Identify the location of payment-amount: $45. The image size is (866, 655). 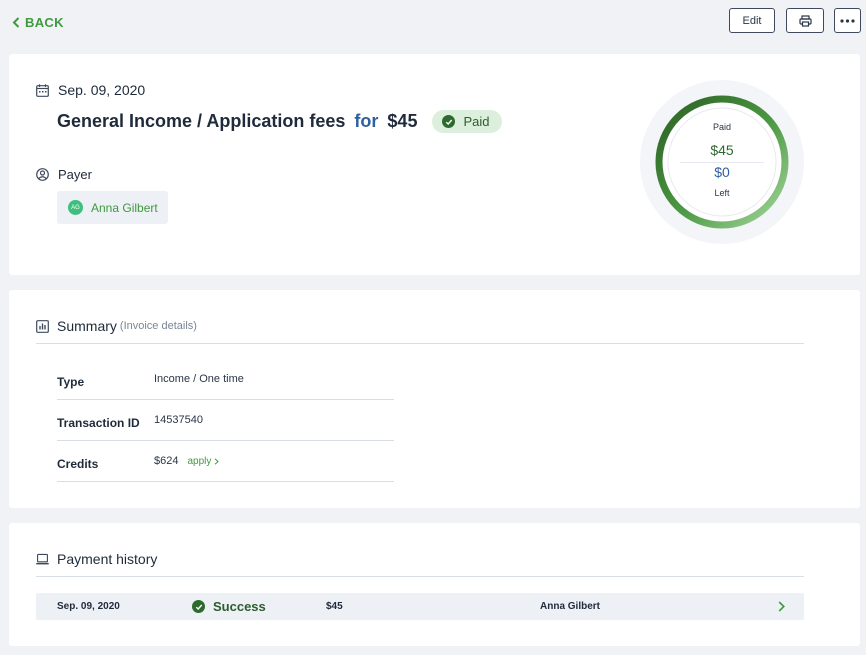
(334, 606).